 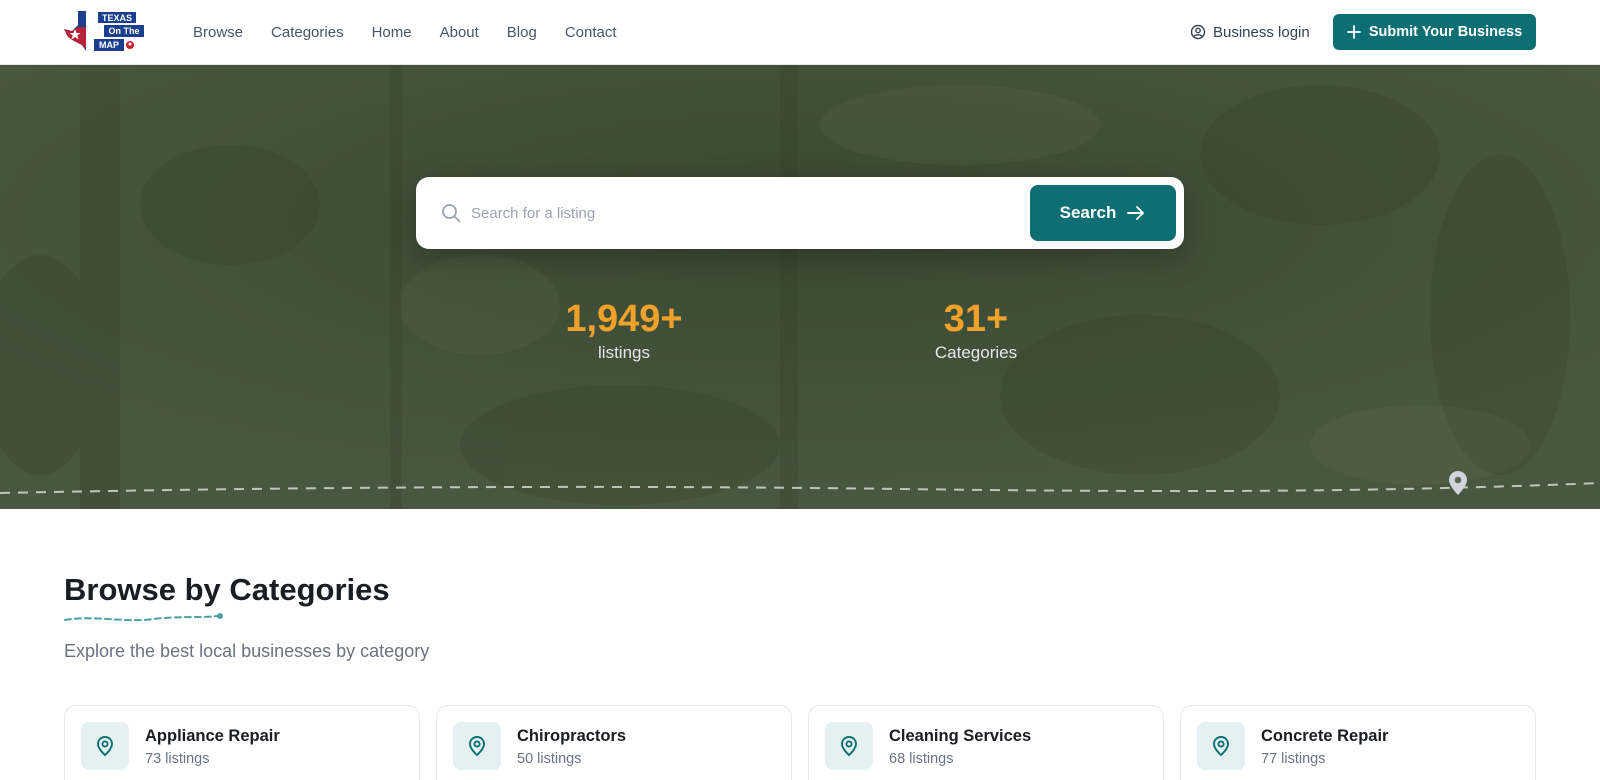 What do you see at coordinates (177, 759) in the screenshot?
I see `category-count: 73 listings` at bounding box center [177, 759].